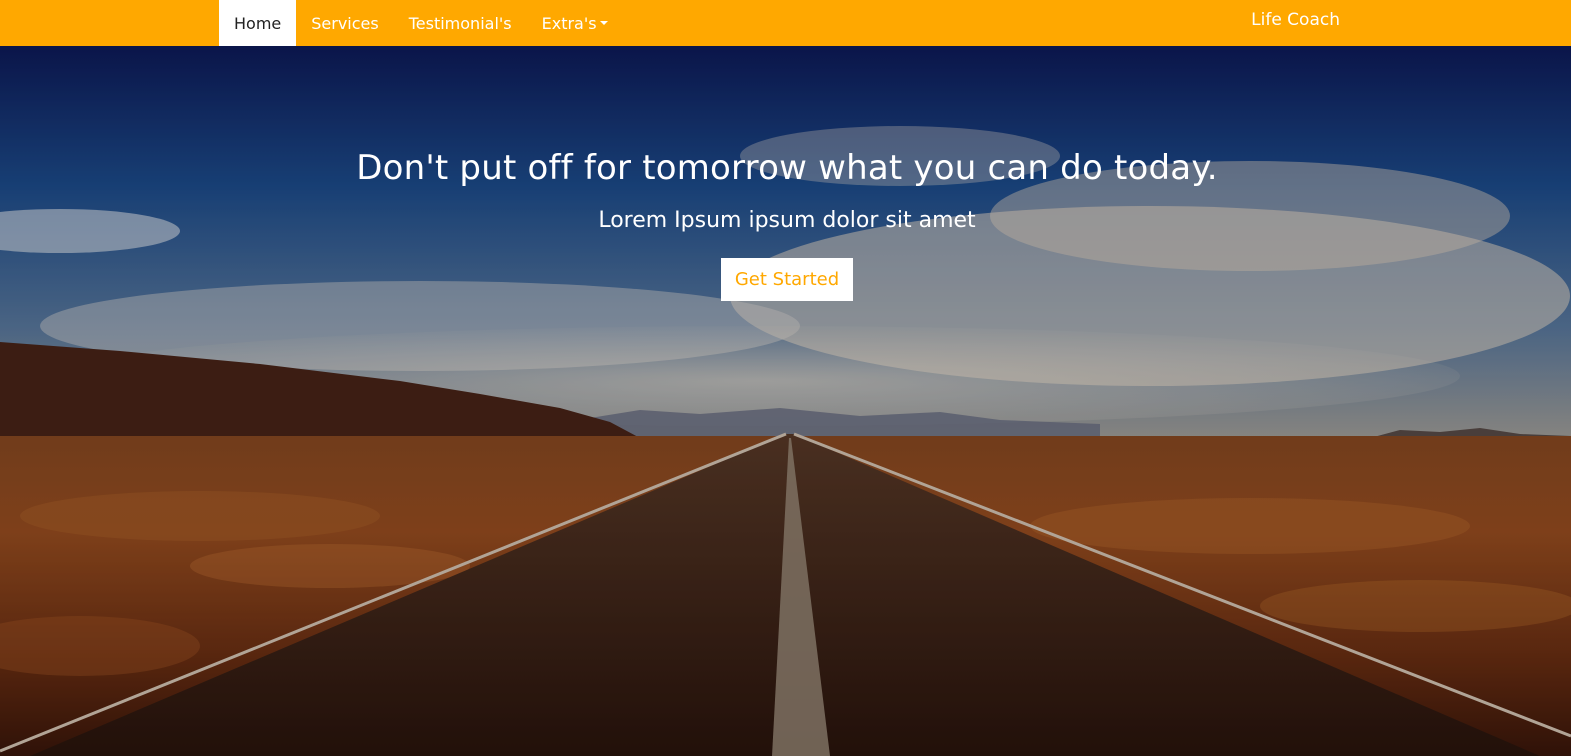  Describe the element at coordinates (1295, 20) in the screenshot. I see `brand-link: Life Coach` at that location.